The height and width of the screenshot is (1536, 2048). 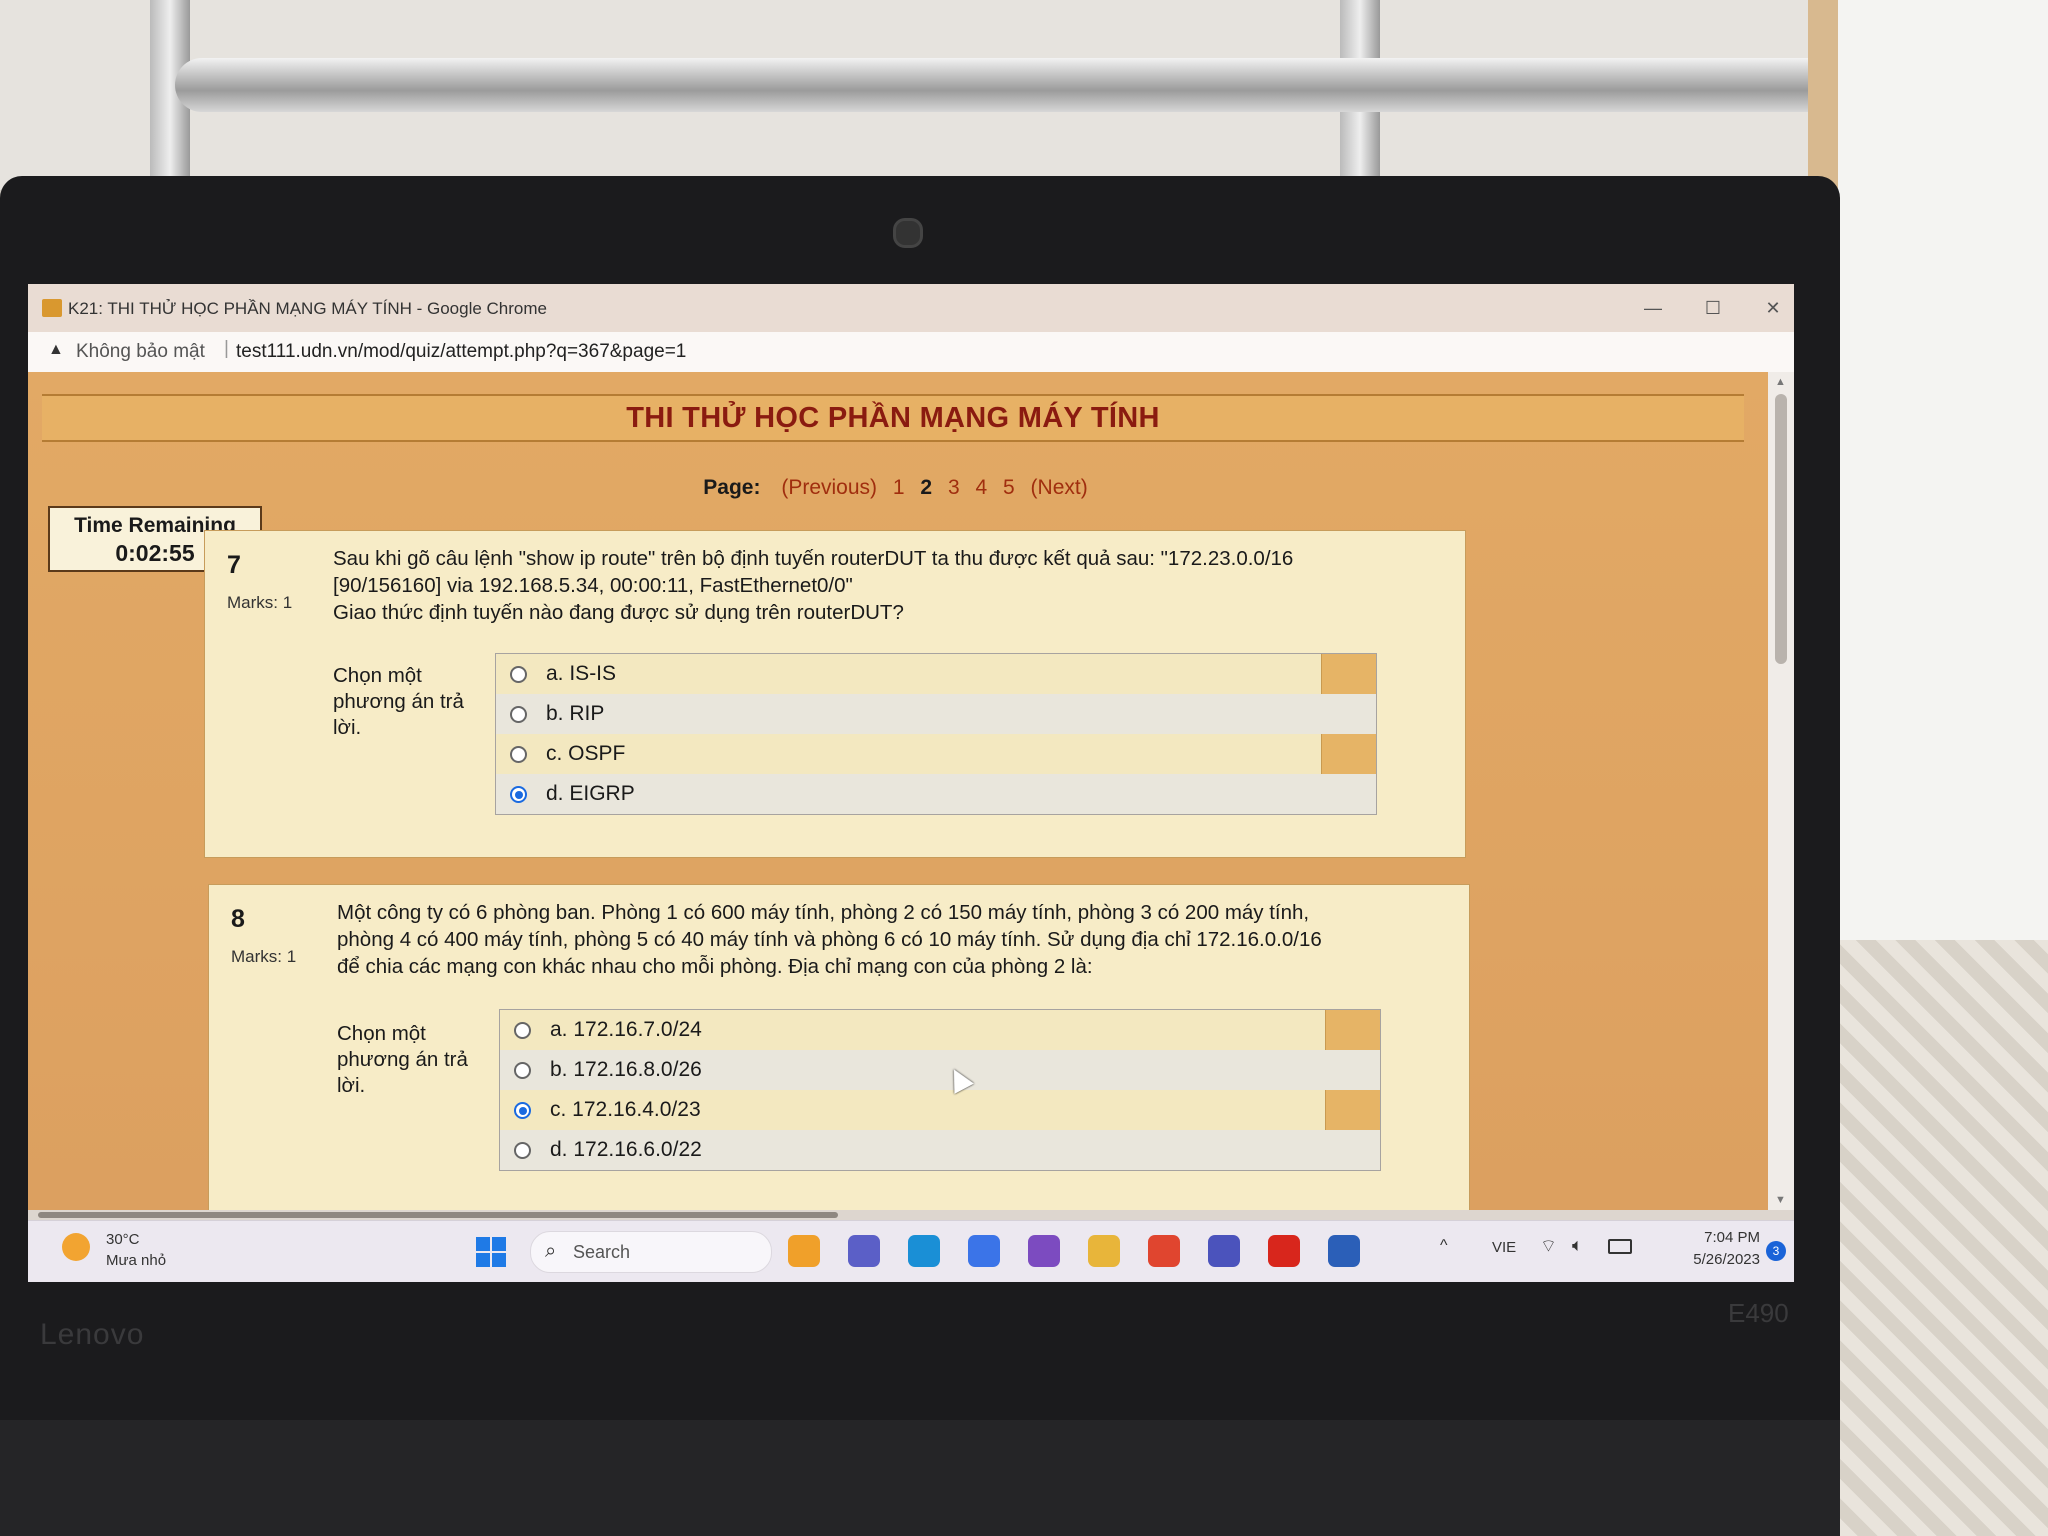 I want to click on weather-description: Mưa nhỏ, so click(x=136, y=1260).